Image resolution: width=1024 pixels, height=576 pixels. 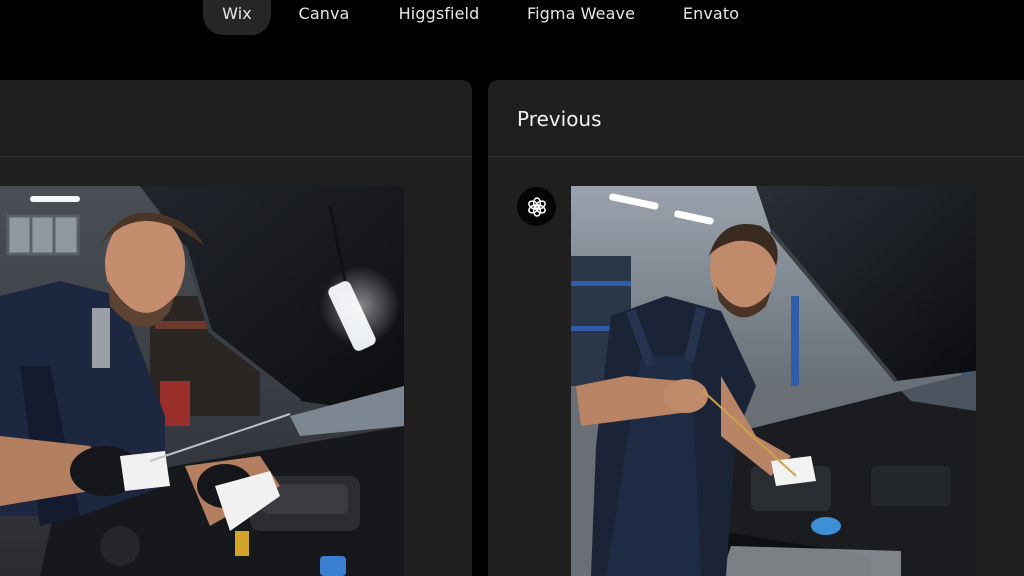 What do you see at coordinates (756, 118) in the screenshot?
I see `previous-panel-header: Previous` at bounding box center [756, 118].